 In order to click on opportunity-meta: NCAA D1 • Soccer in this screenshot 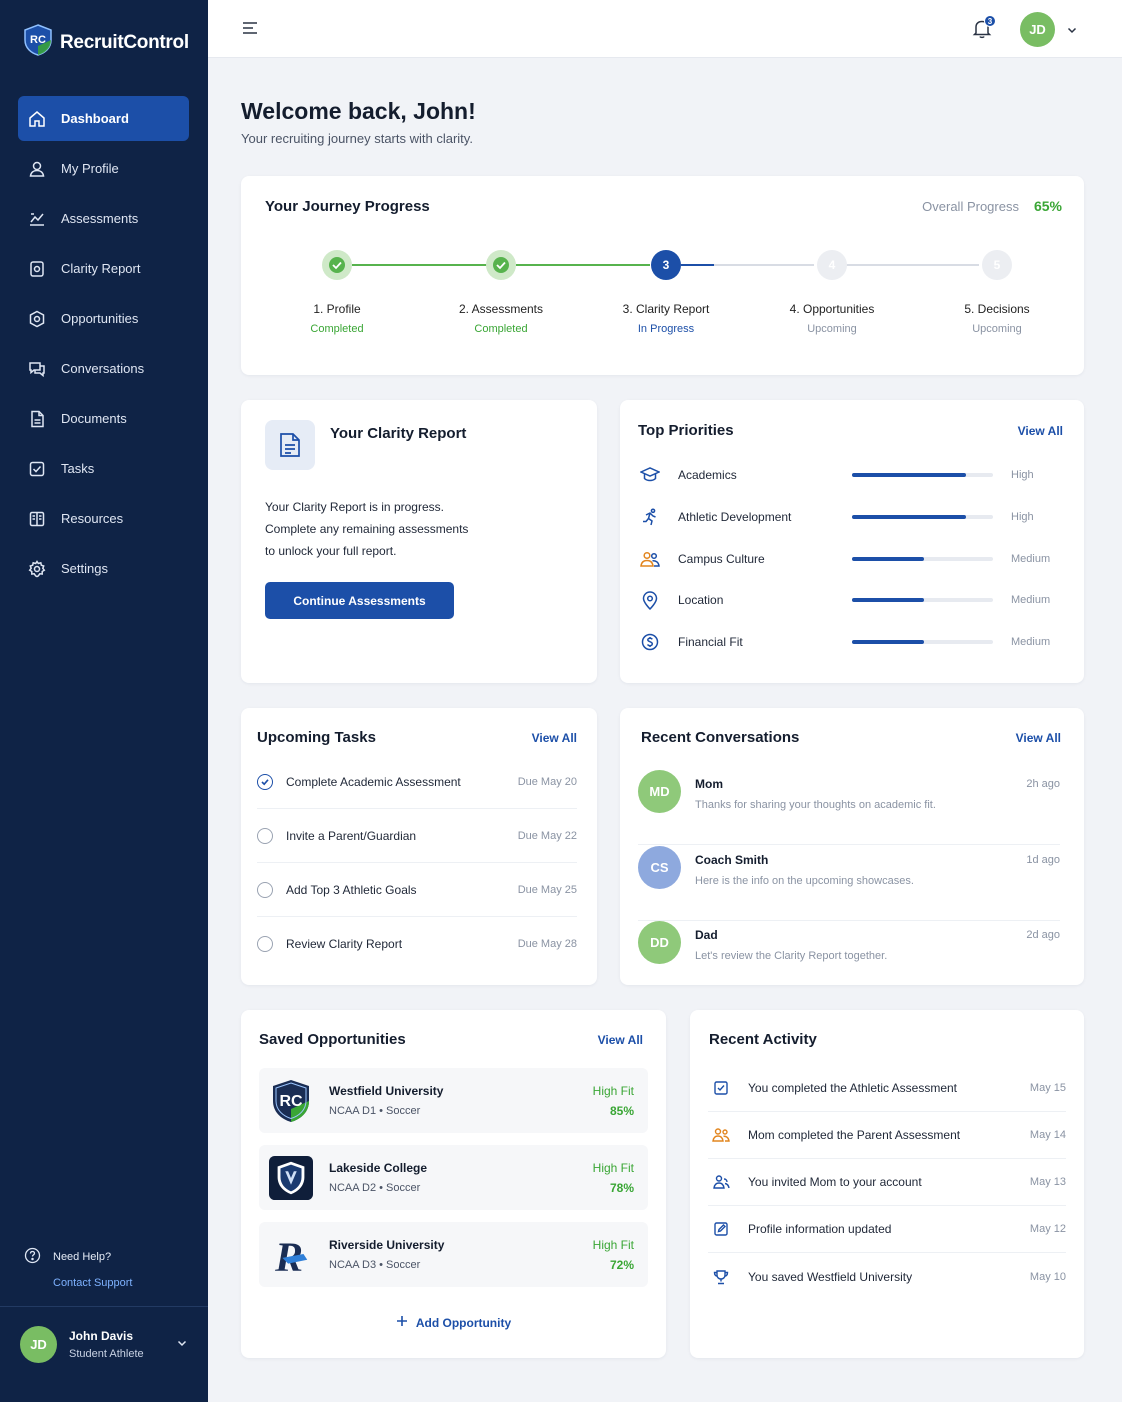, I will do `click(375, 1111)`.